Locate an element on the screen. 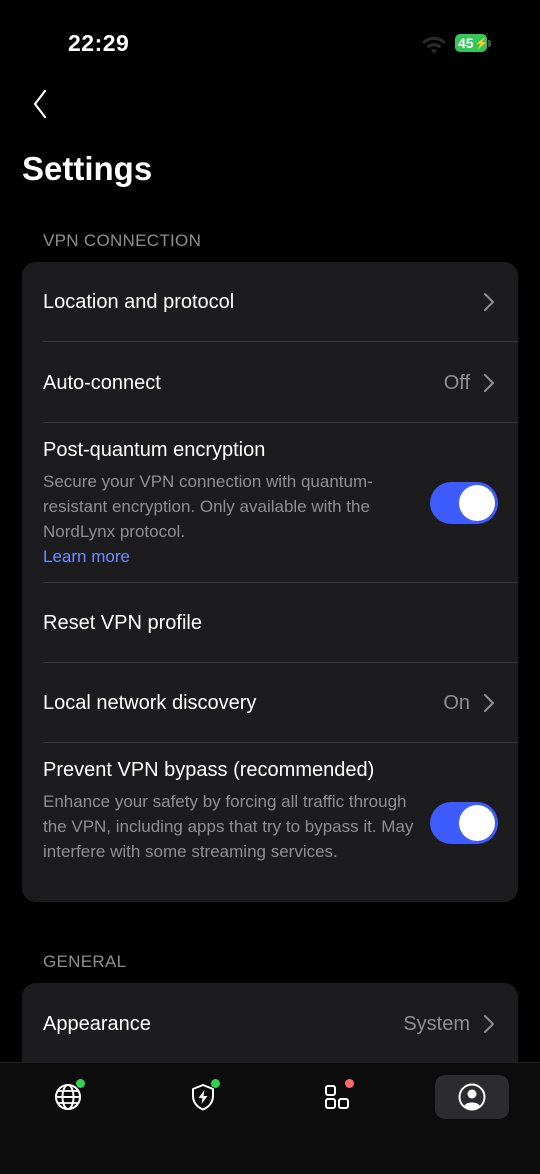  notification-dot is located at coordinates (349, 1083).